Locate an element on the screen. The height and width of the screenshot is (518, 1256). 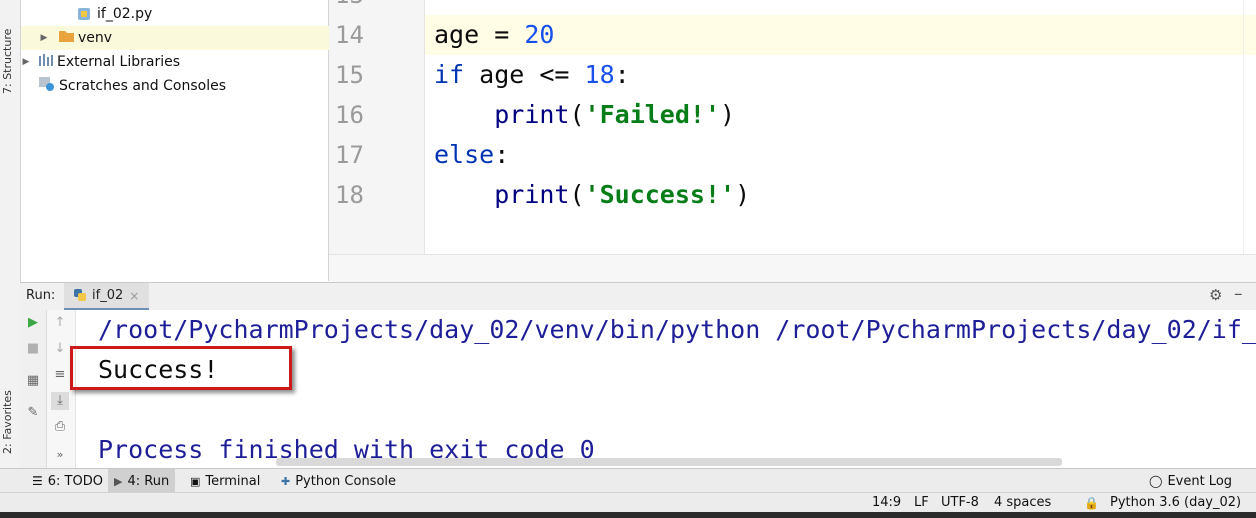
library-icon is located at coordinates (46, 62).